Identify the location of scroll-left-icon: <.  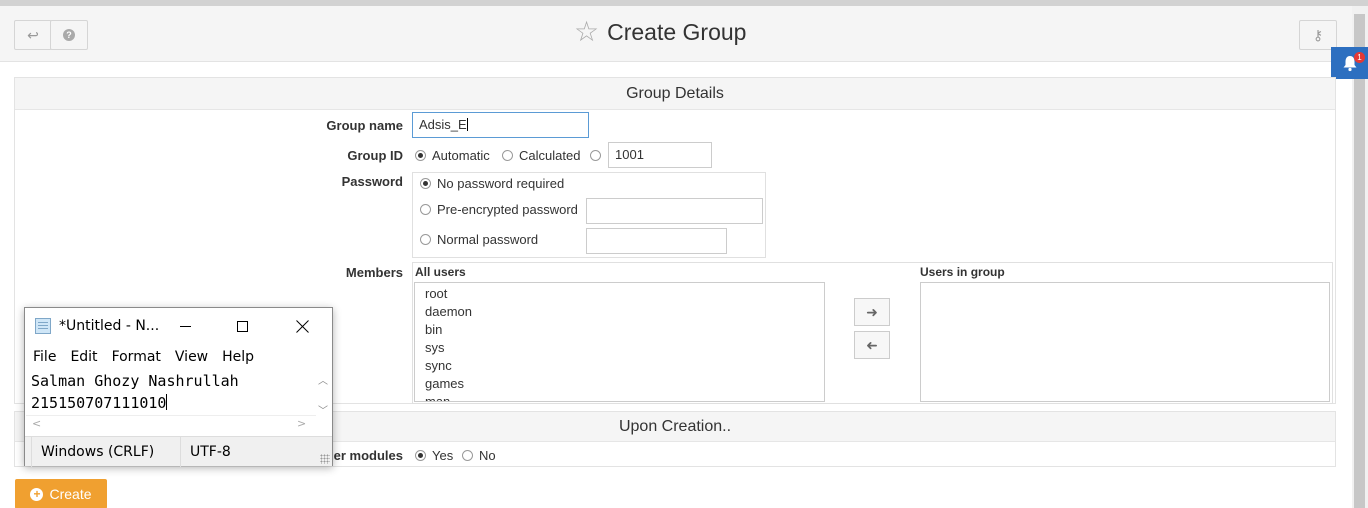
(36, 423).